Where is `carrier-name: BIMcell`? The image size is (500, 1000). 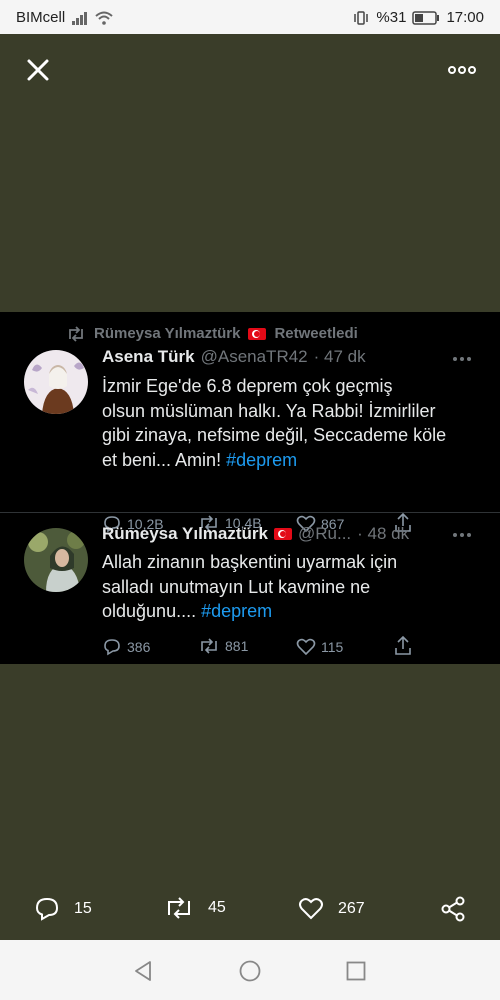 carrier-name: BIMcell is located at coordinates (41, 17).